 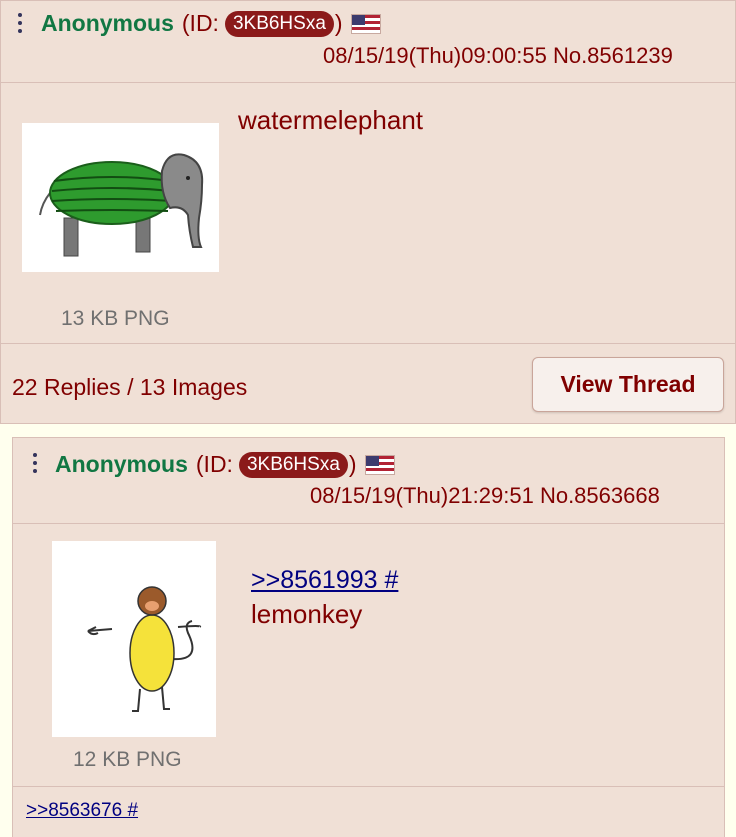 I want to click on post-comment-block: >>8561993 # lemonkey, so click(x=324, y=598).